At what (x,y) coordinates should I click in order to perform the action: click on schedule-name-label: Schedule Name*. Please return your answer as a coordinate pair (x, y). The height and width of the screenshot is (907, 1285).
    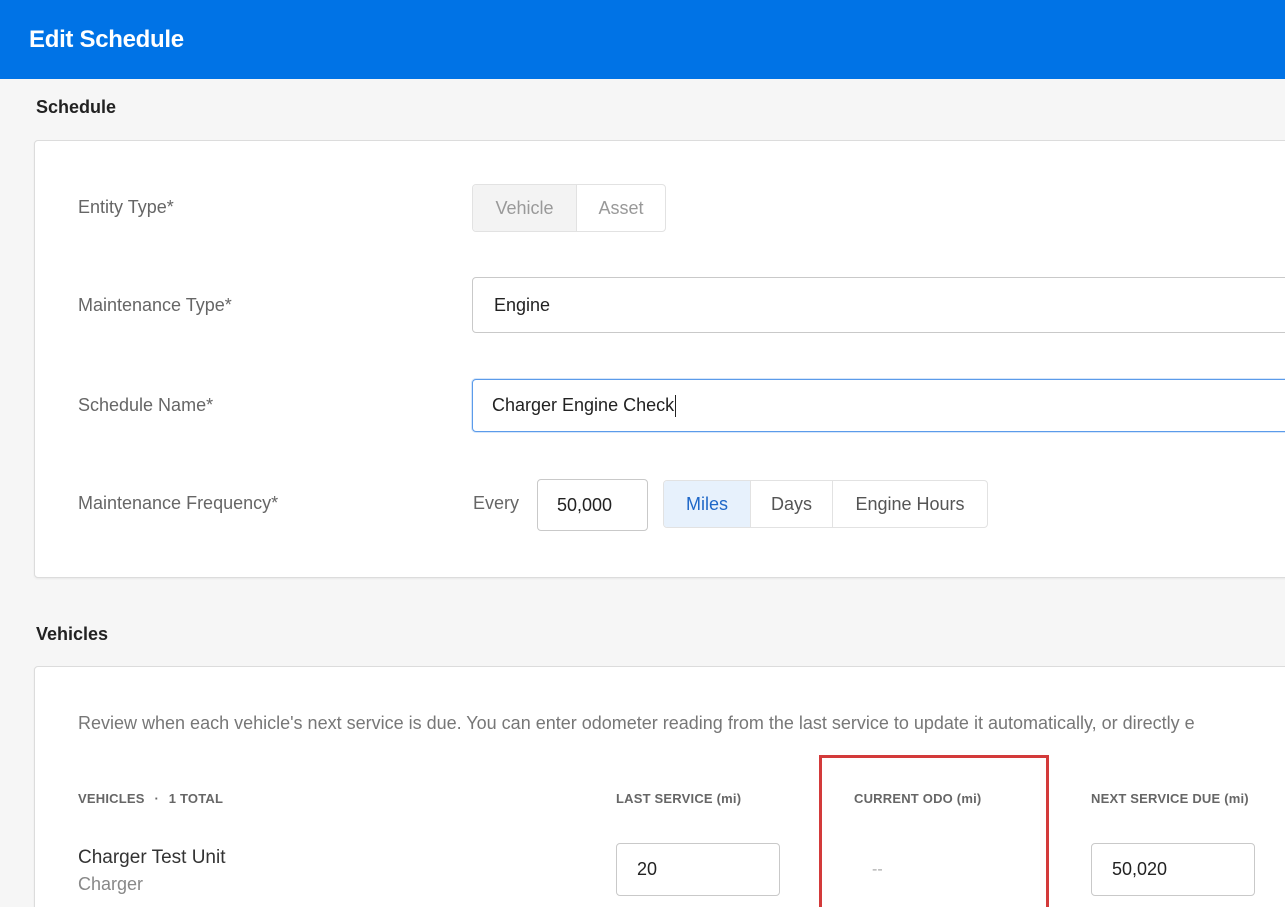
    Looking at the image, I should click on (146, 405).